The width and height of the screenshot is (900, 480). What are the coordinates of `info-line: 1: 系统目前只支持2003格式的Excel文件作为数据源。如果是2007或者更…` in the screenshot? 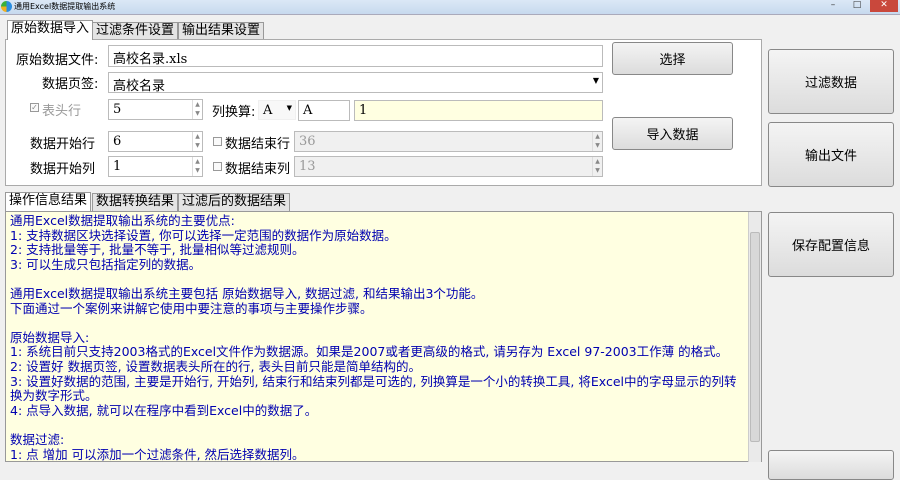 It's located at (369, 352).